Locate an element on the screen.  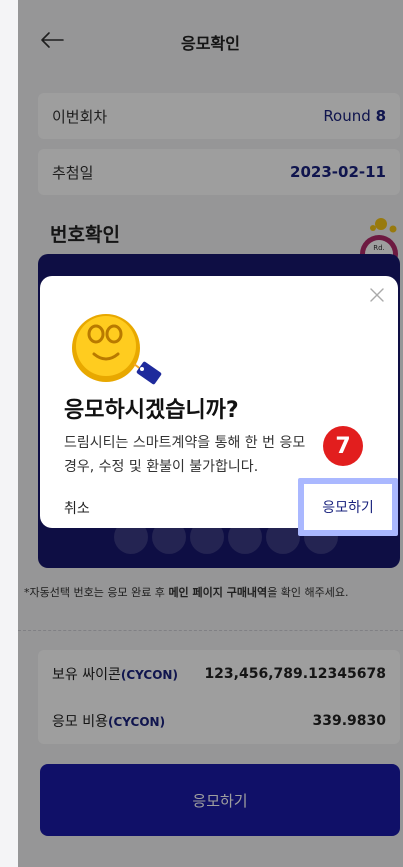
step-badge: 7 is located at coordinates (343, 446).